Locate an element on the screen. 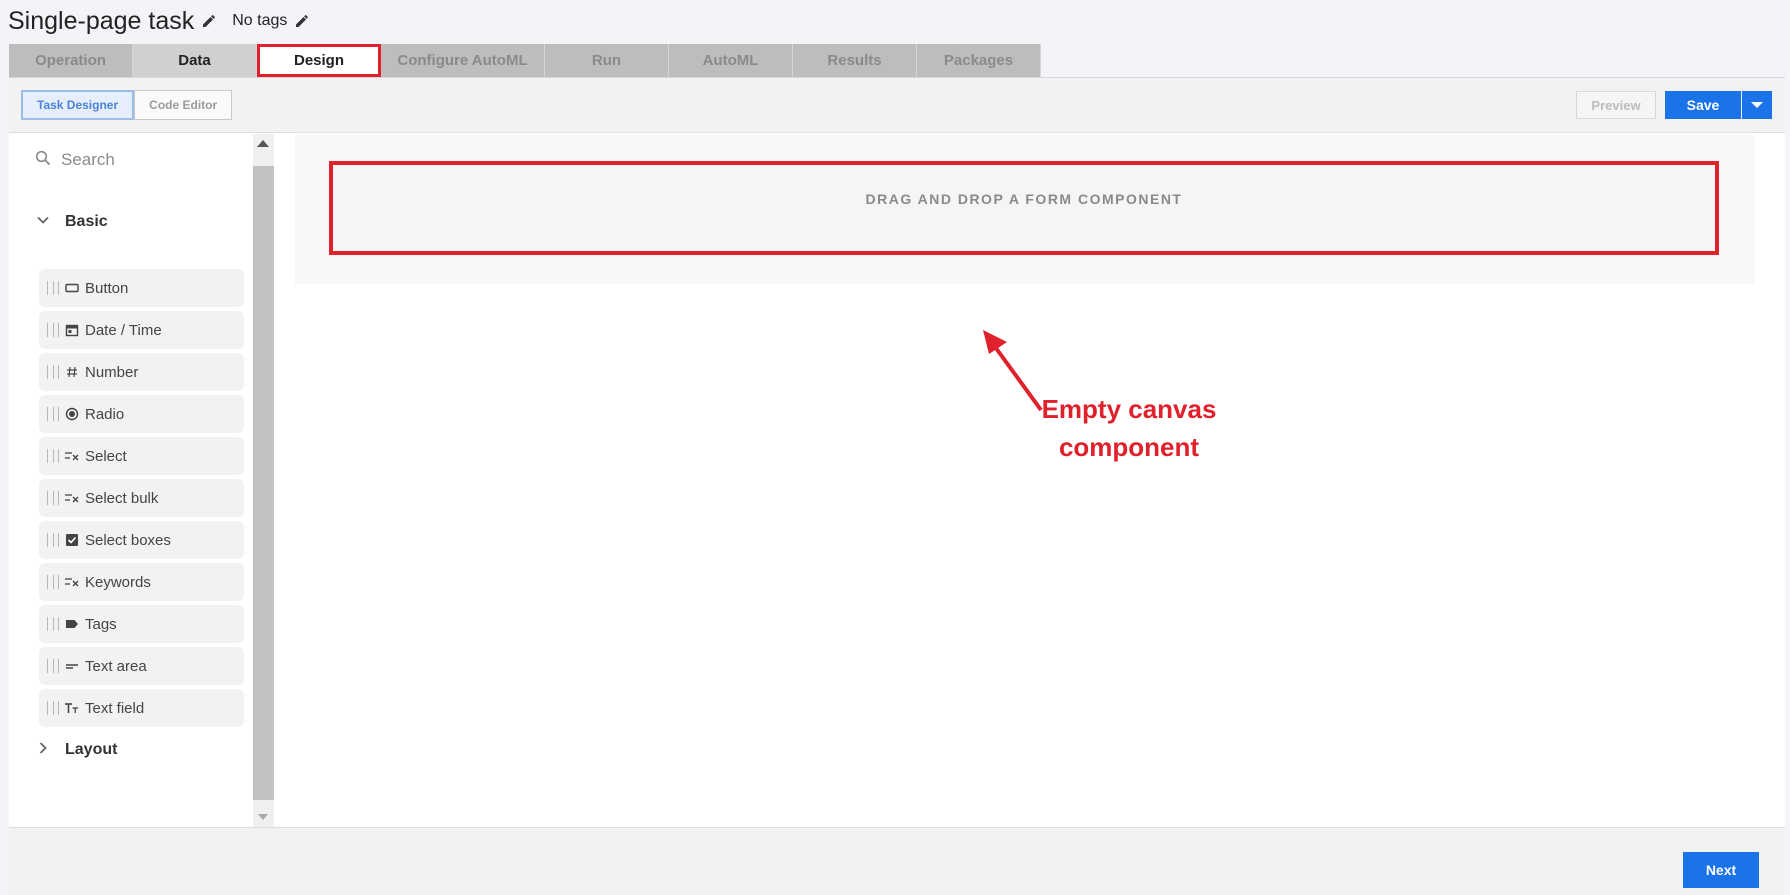 This screenshot has height=895, width=1790. tab-operation: Operation is located at coordinates (71, 60).